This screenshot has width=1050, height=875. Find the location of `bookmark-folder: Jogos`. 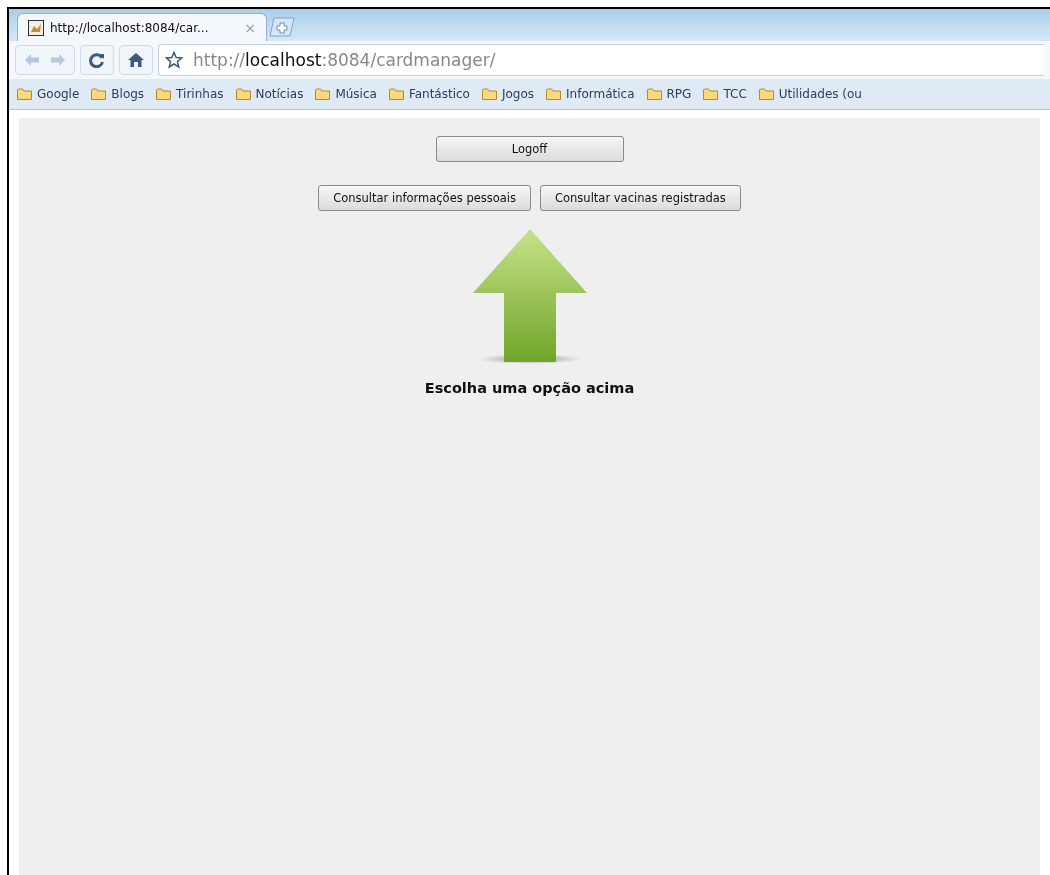

bookmark-folder: Jogos is located at coordinates (508, 94).